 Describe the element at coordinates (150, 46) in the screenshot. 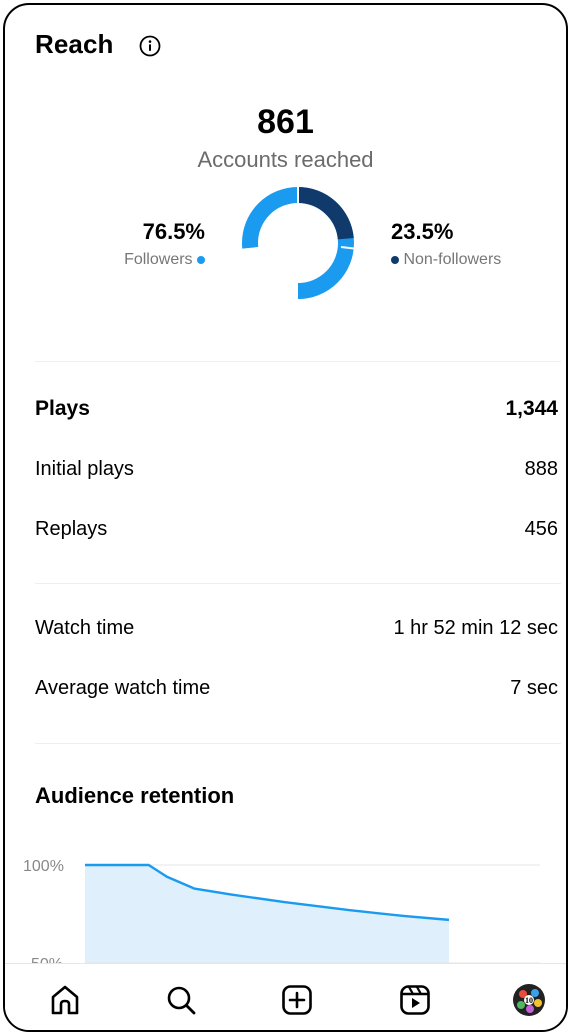

I see `info-icon` at that location.